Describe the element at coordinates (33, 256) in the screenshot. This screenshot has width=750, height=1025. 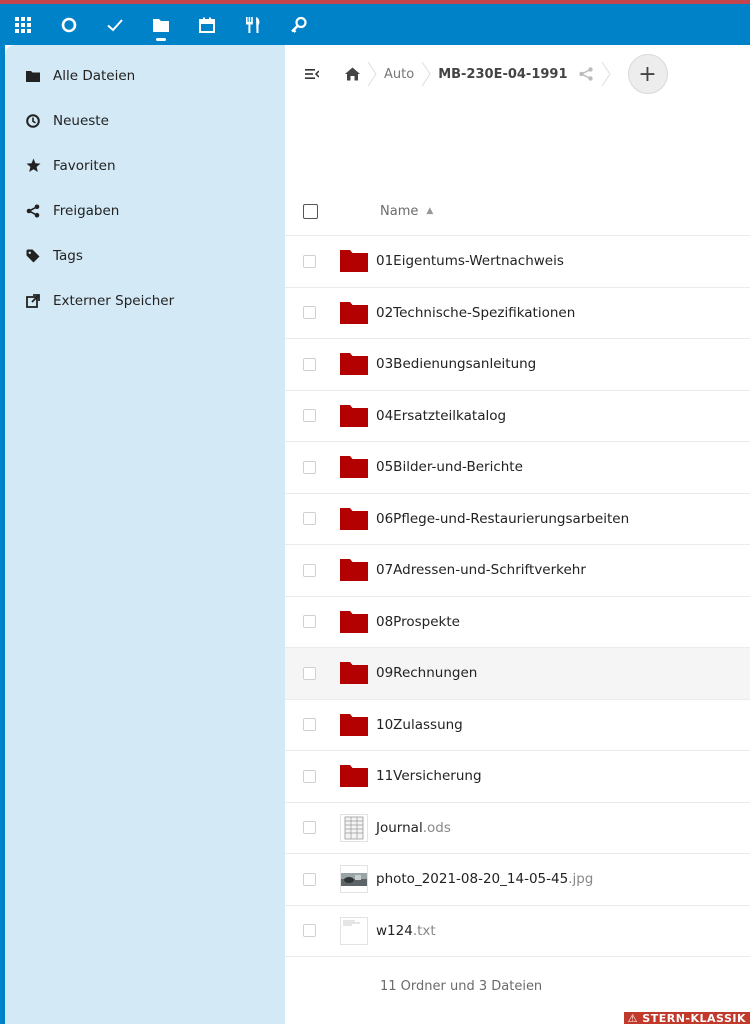
I see `tag-icon` at that location.